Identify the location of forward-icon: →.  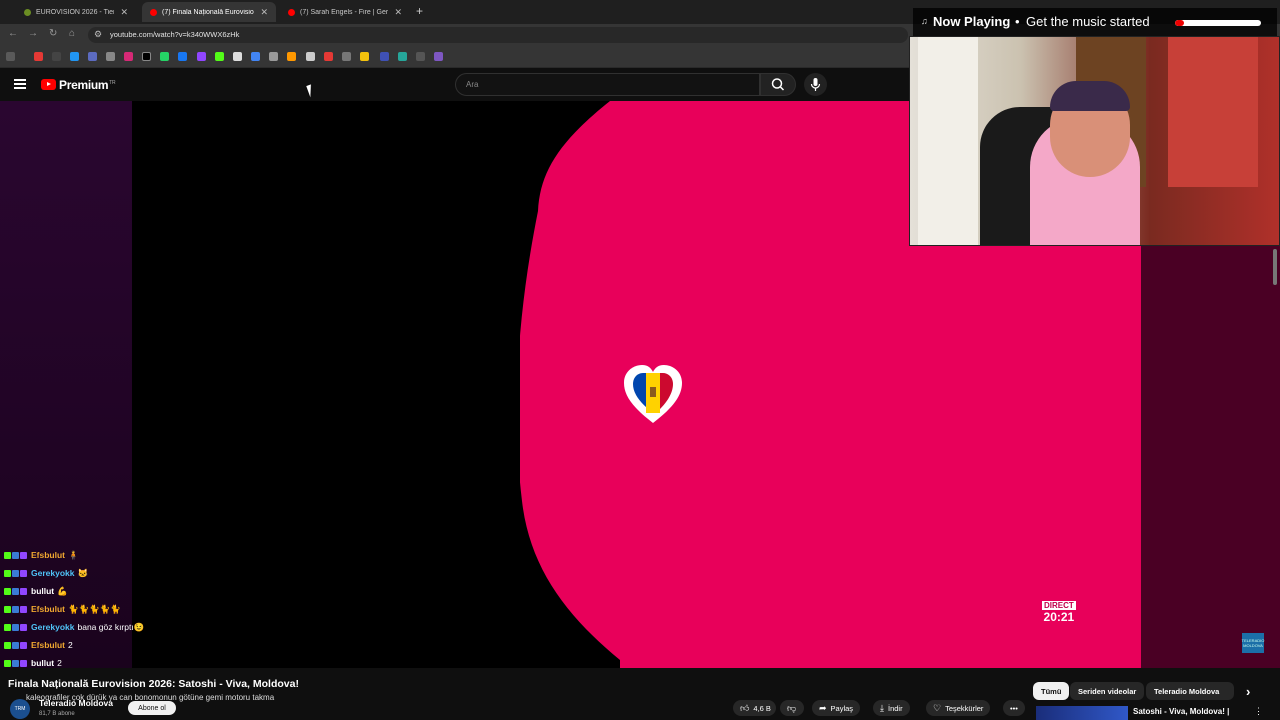
(33, 33).